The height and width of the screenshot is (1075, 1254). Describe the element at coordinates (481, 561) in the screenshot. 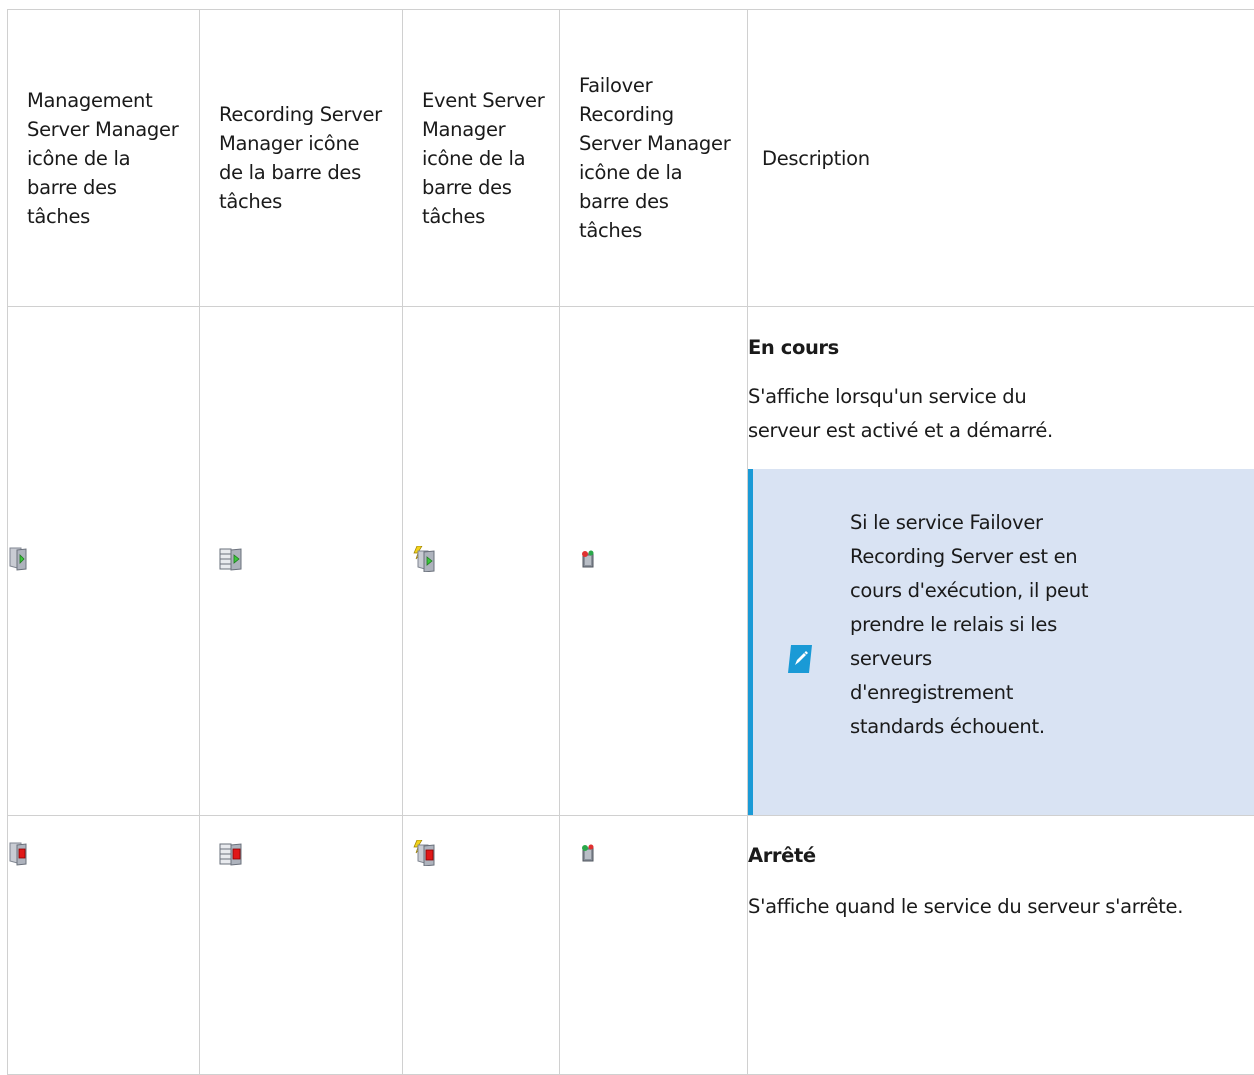

I see `cell-event-running` at that location.